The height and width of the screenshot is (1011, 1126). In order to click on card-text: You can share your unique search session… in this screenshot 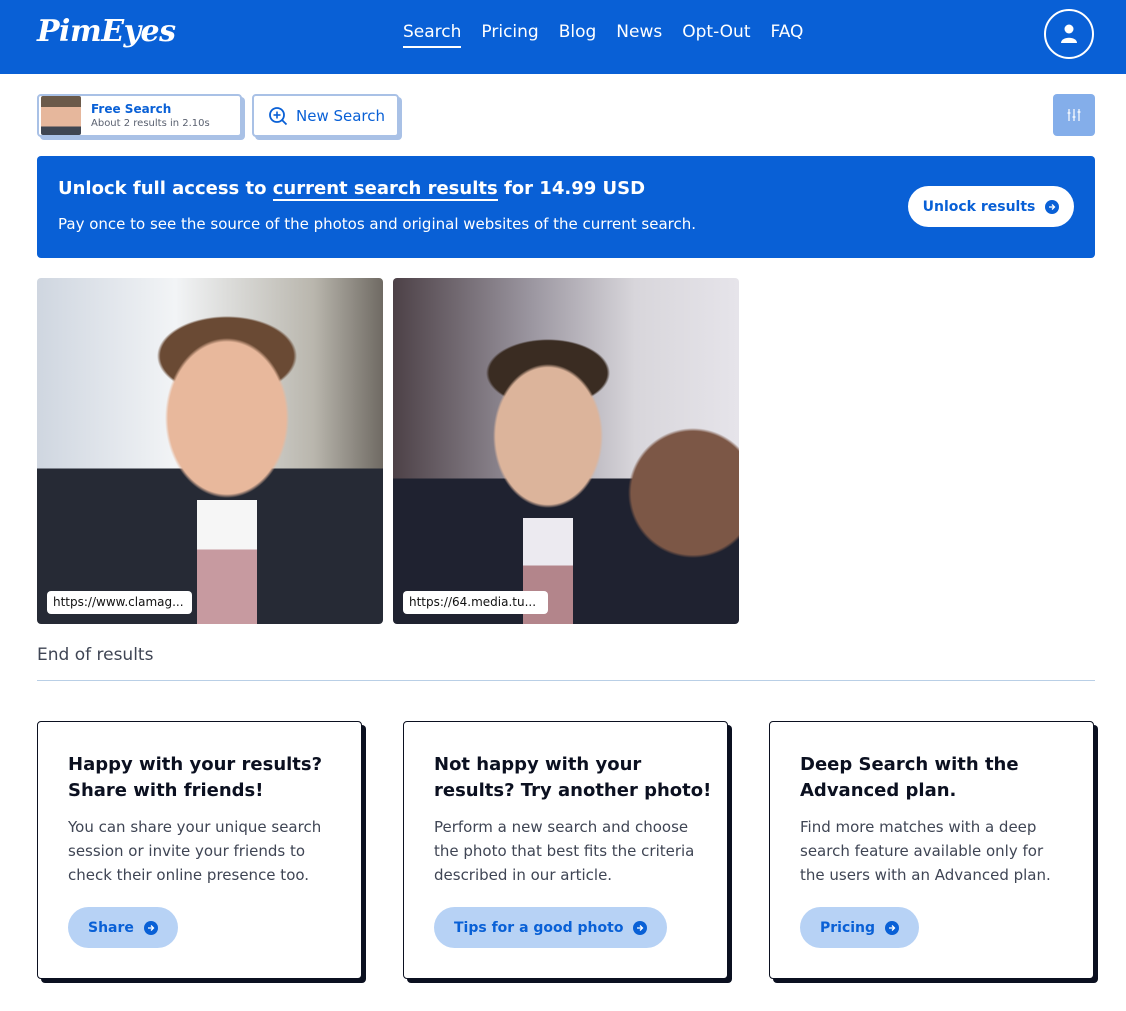, I will do `click(195, 851)`.